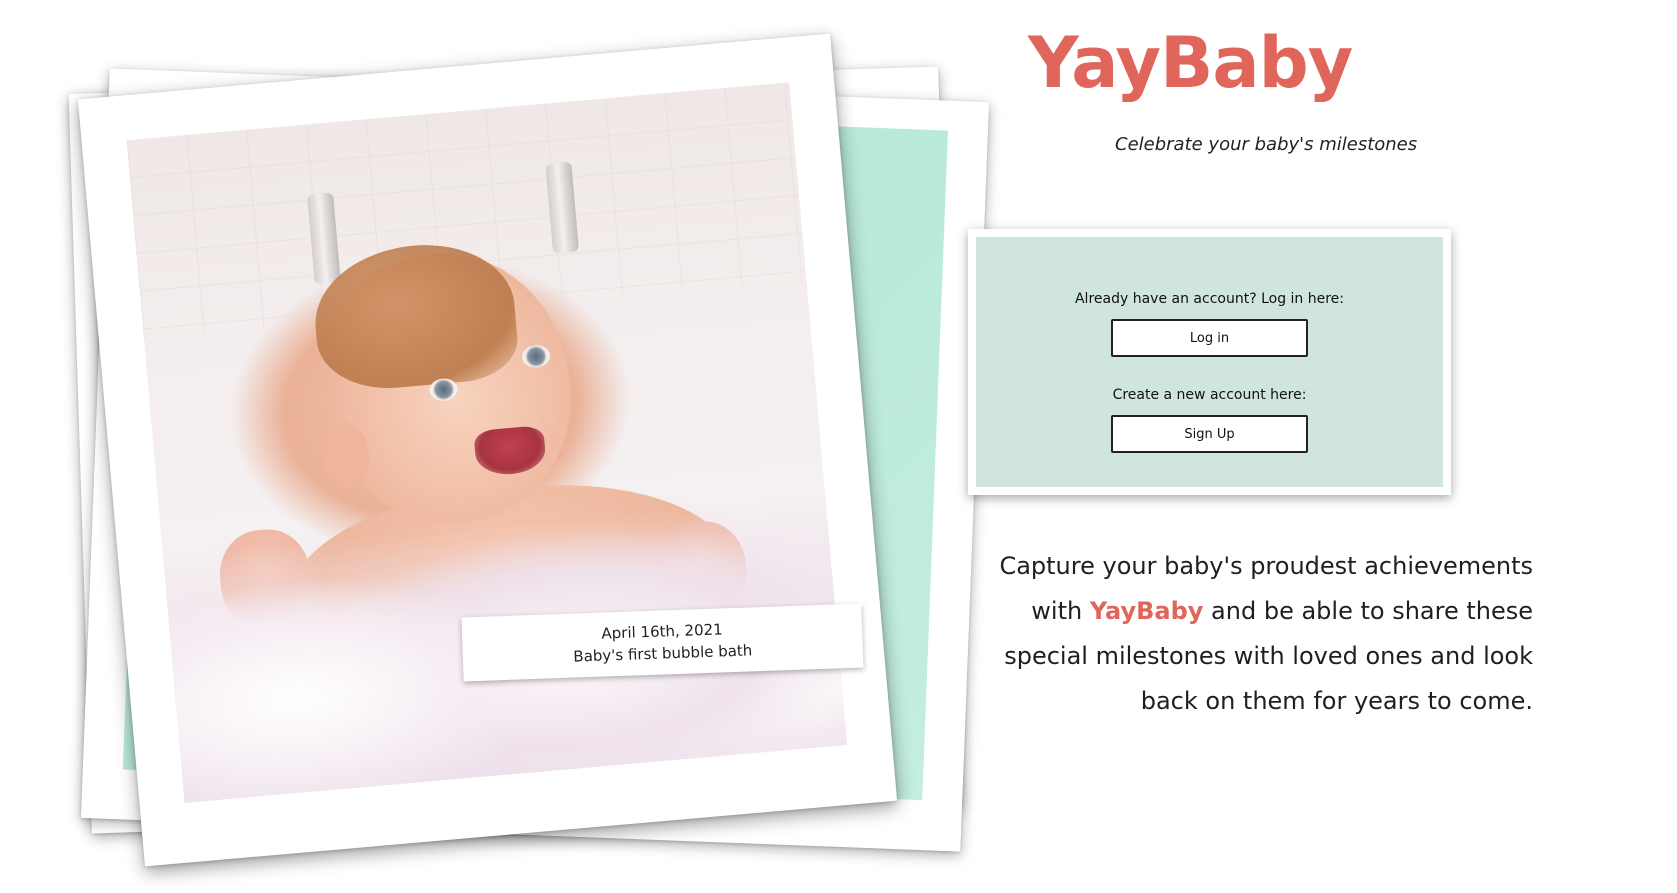 The image size is (1677, 893). Describe the element at coordinates (663, 653) in the screenshot. I see `photo-caption-text: Baby's first bubble bath` at that location.